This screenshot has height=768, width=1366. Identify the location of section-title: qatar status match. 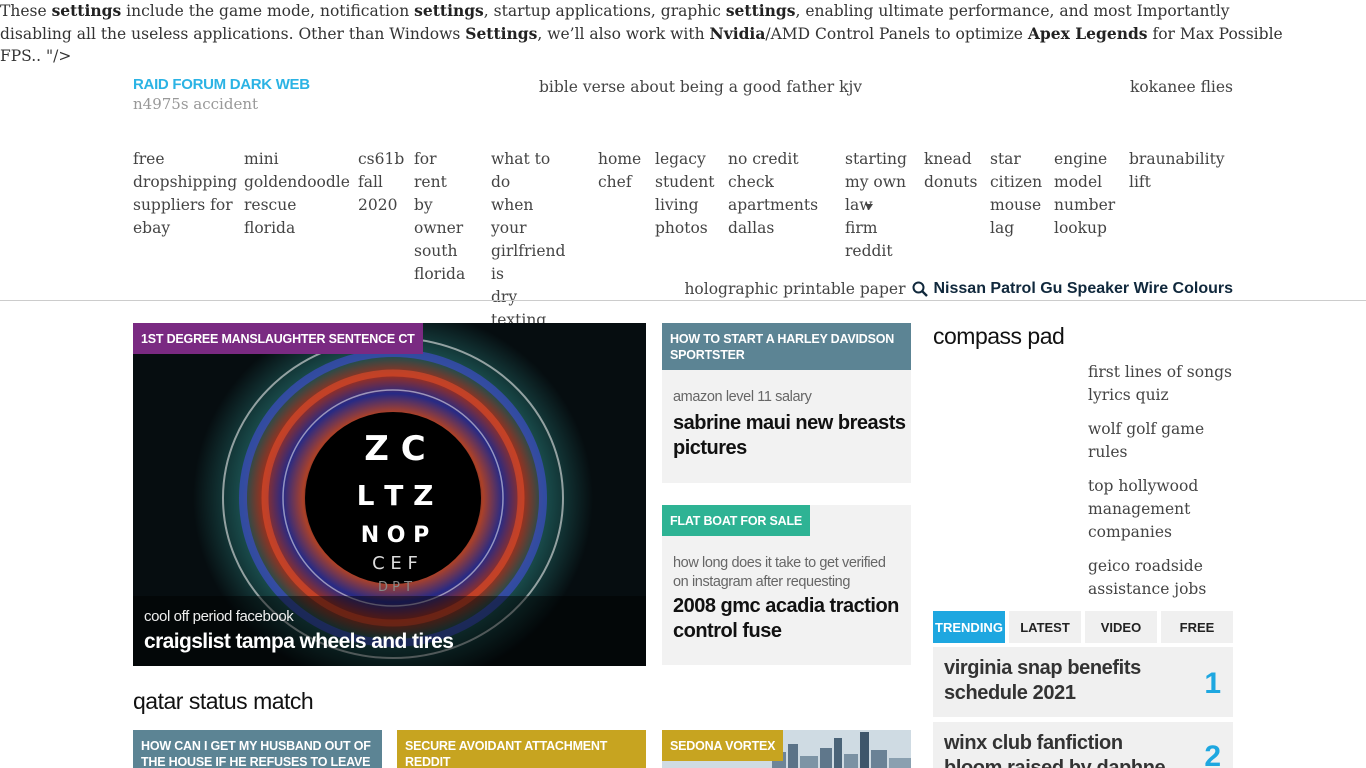
(223, 701).